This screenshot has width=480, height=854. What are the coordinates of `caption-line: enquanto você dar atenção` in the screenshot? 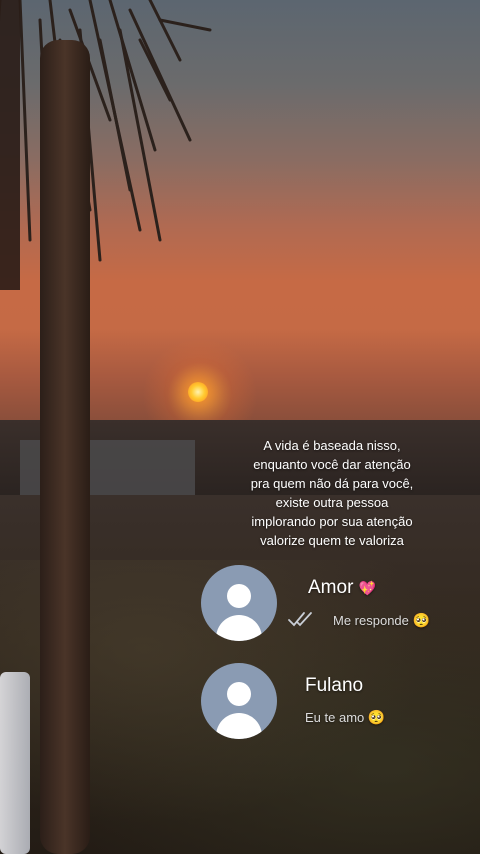 It's located at (332, 464).